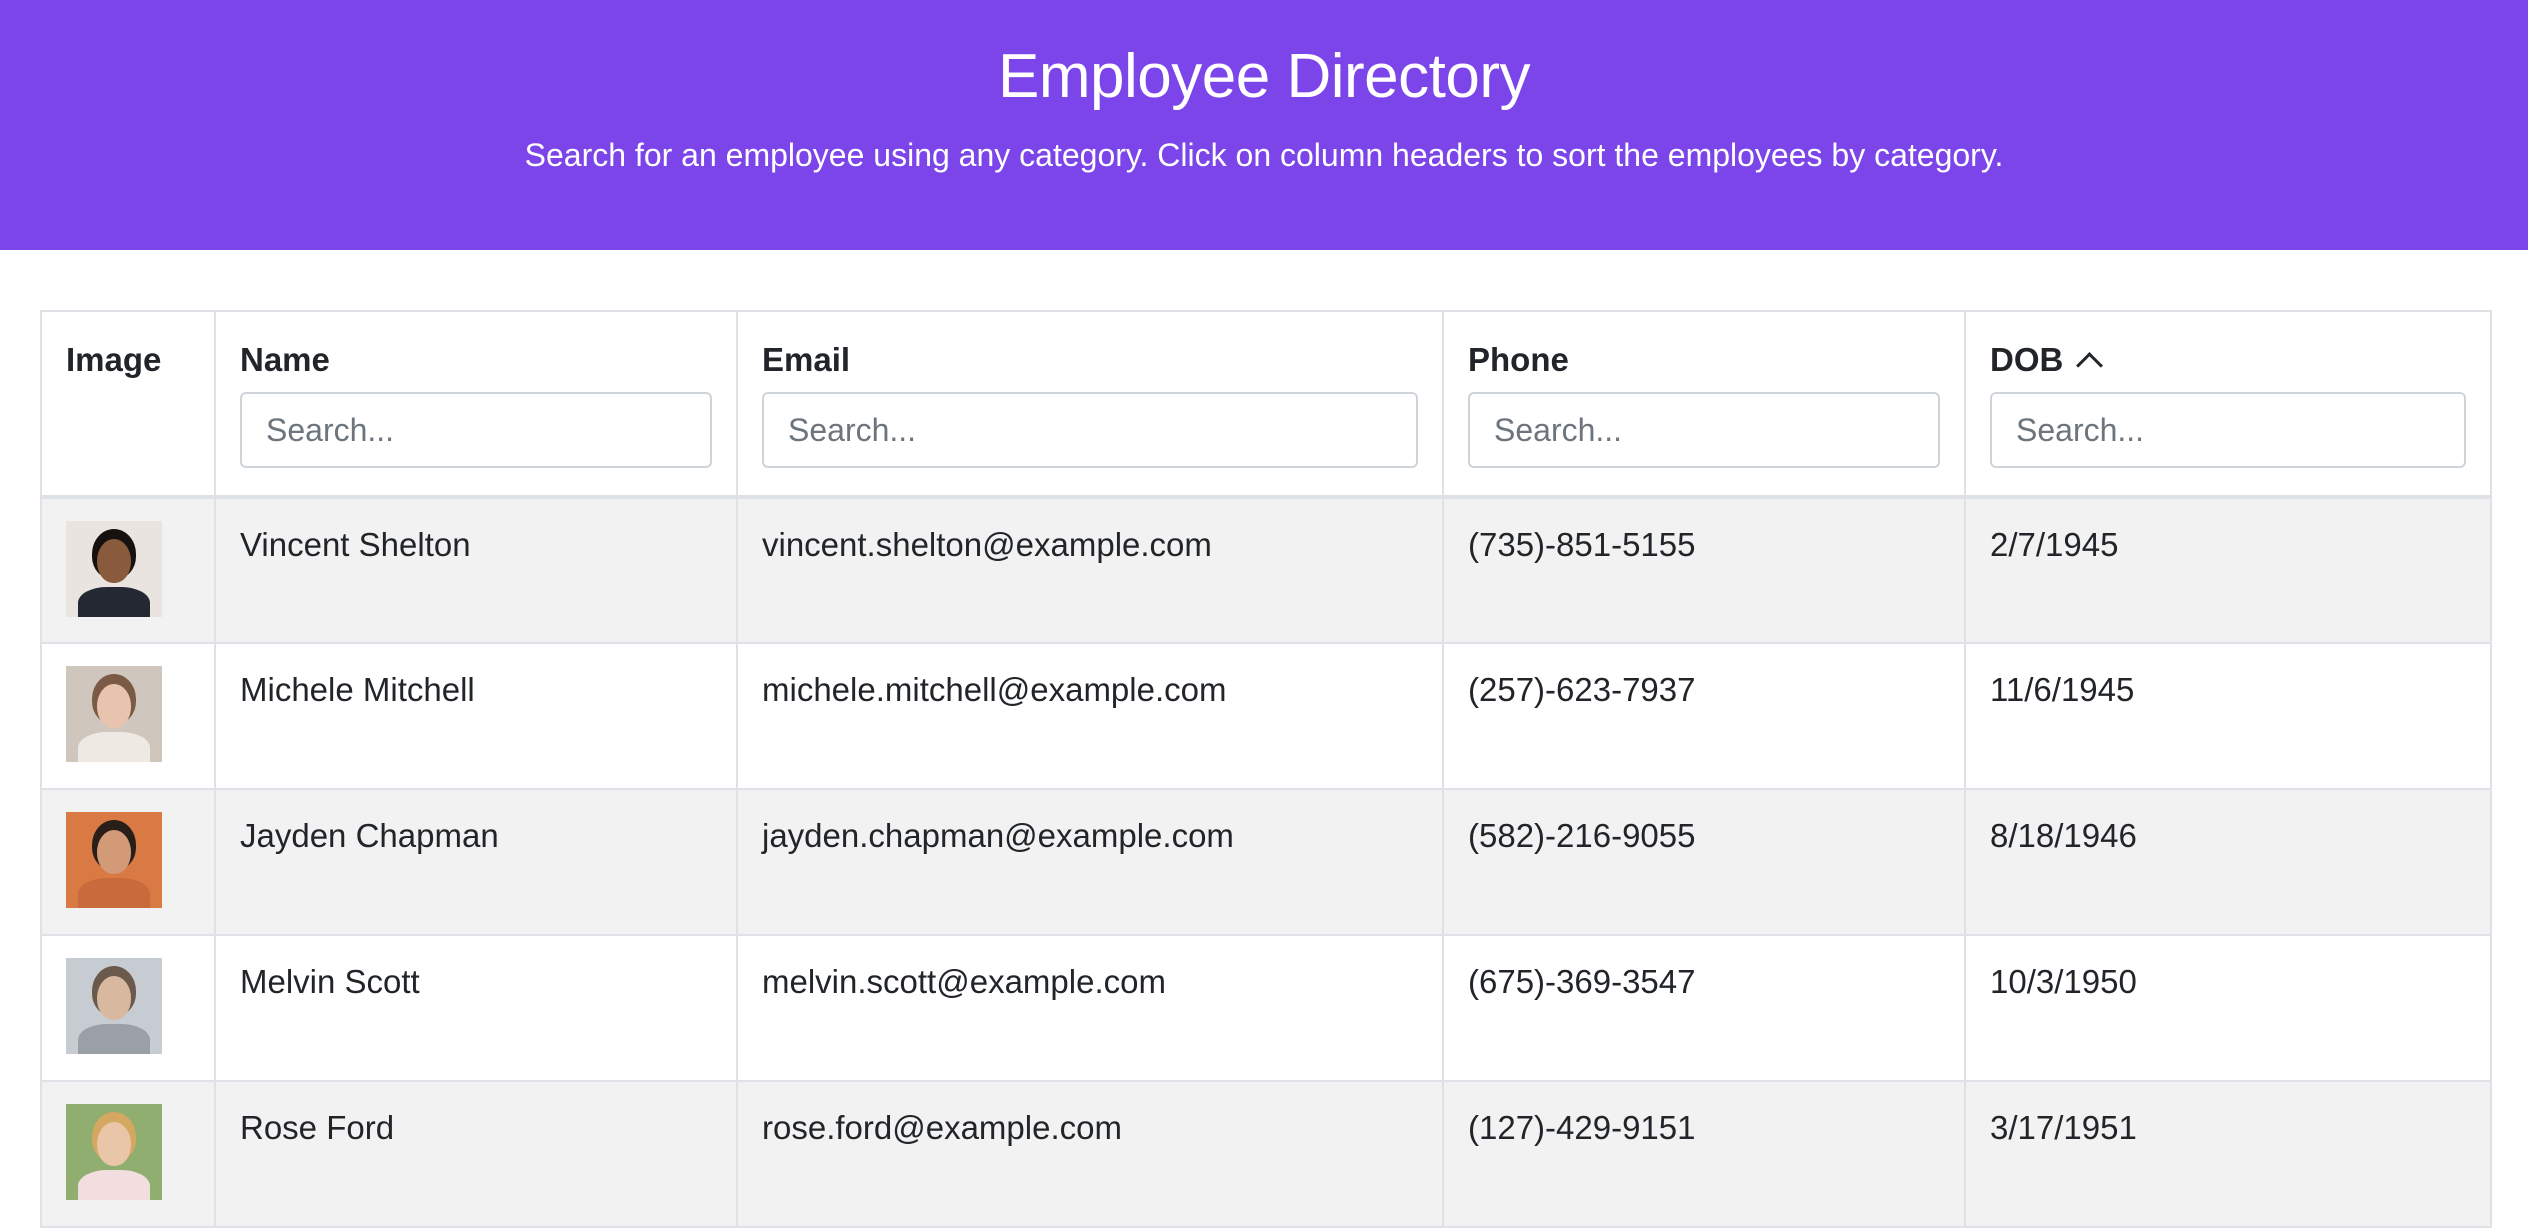 The image size is (2528, 1232). What do you see at coordinates (1090, 716) in the screenshot?
I see `email-cell: michele.mitchell@example.com` at bounding box center [1090, 716].